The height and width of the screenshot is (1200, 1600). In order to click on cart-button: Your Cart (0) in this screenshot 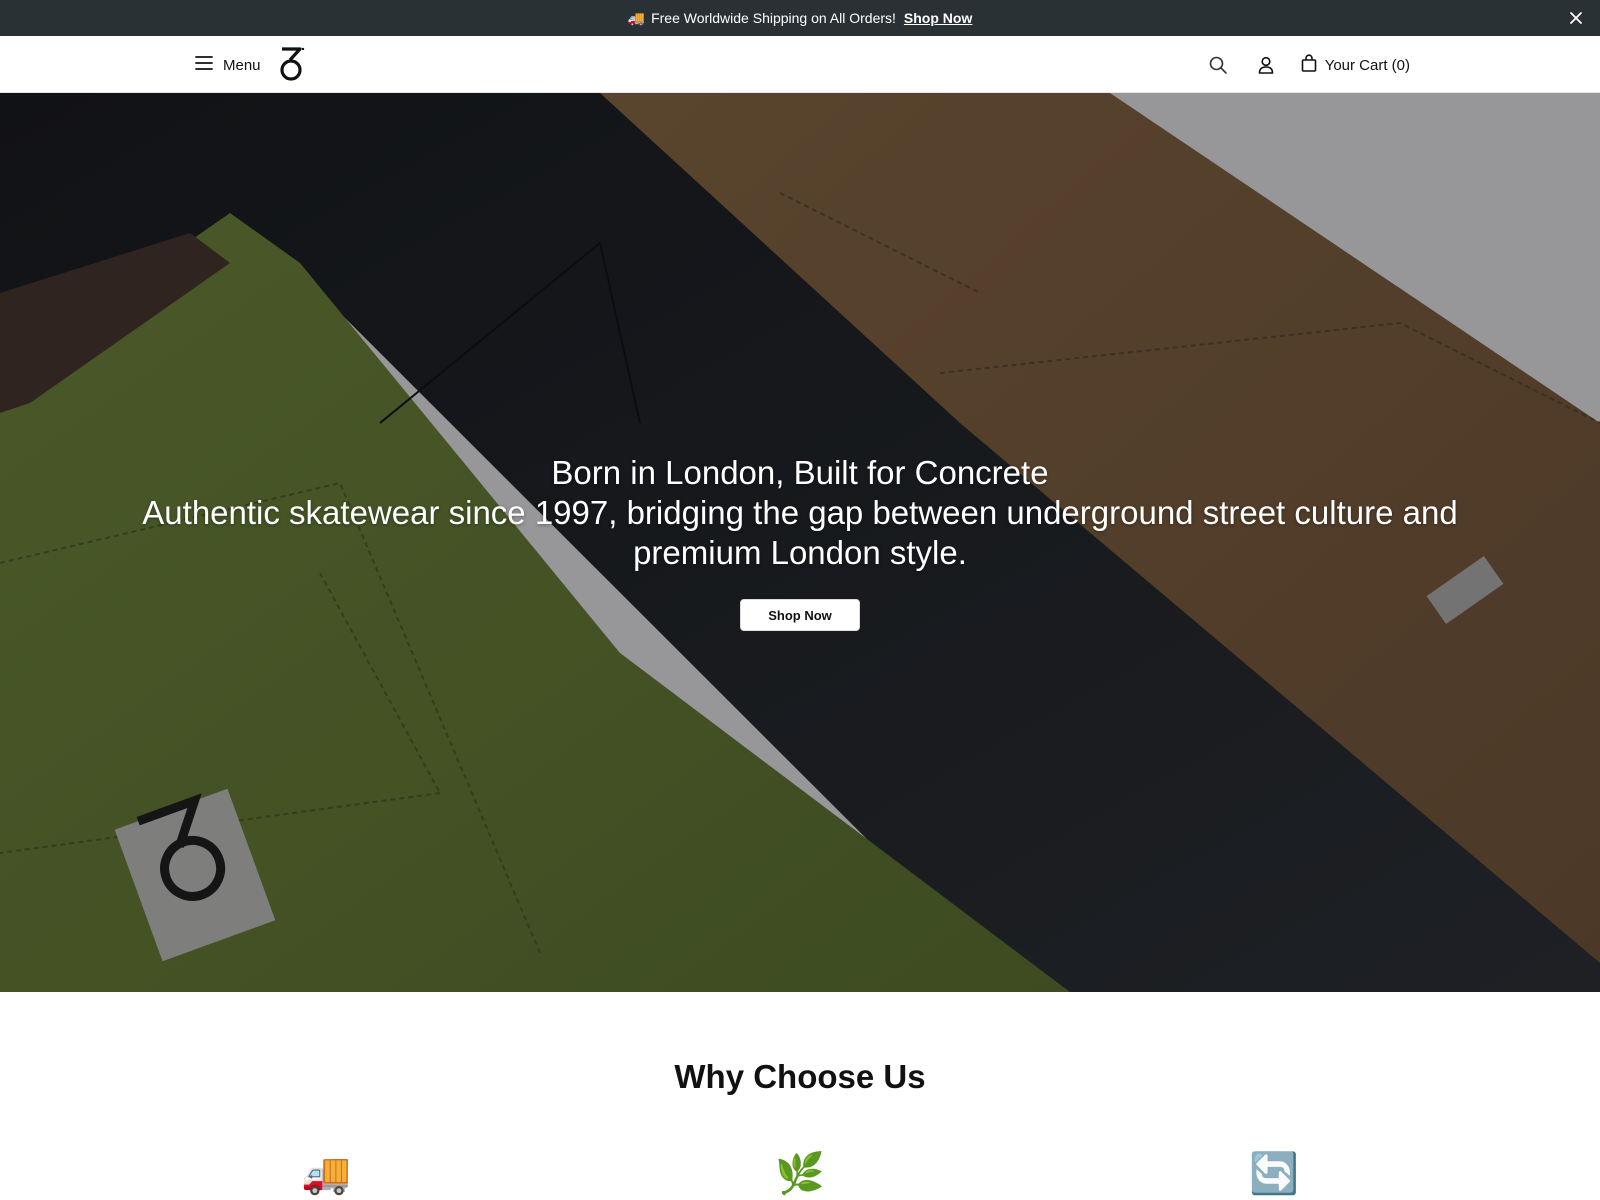, I will do `click(1355, 65)`.